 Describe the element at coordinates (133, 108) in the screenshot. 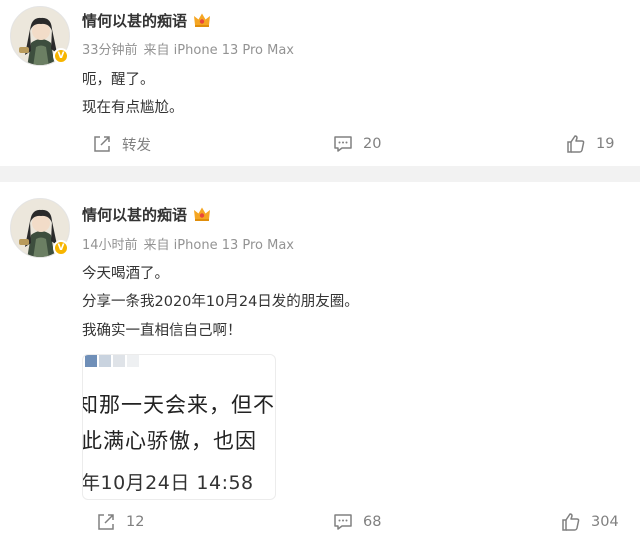

I see `post-text-line: 现在有点尴尬。` at that location.